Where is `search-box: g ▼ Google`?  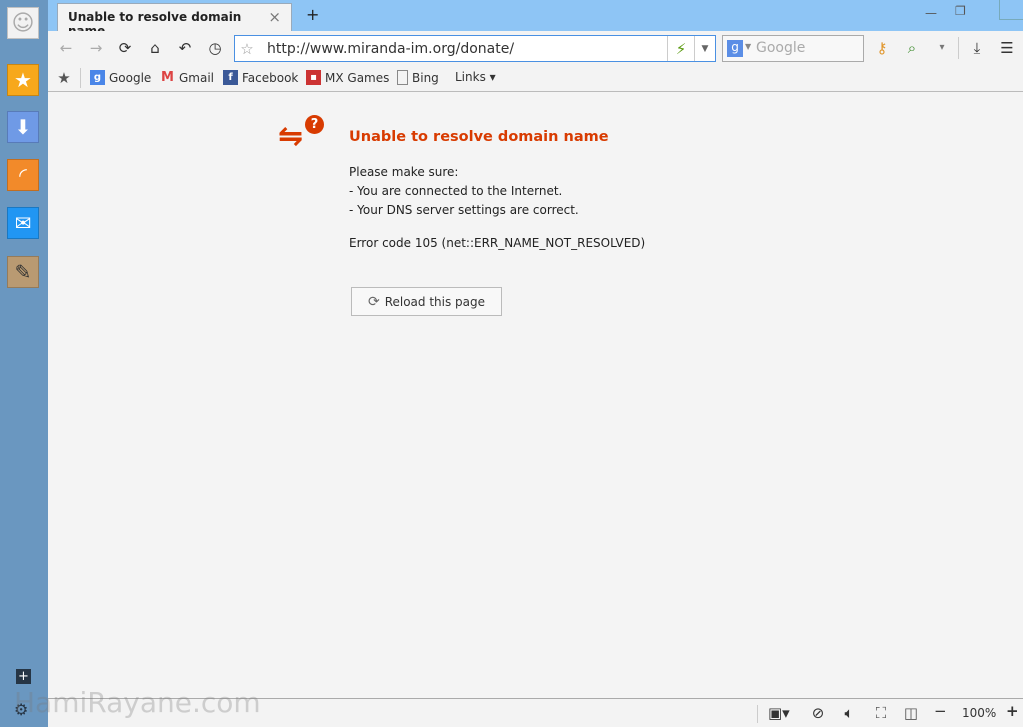 search-box: g ▼ Google is located at coordinates (793, 48).